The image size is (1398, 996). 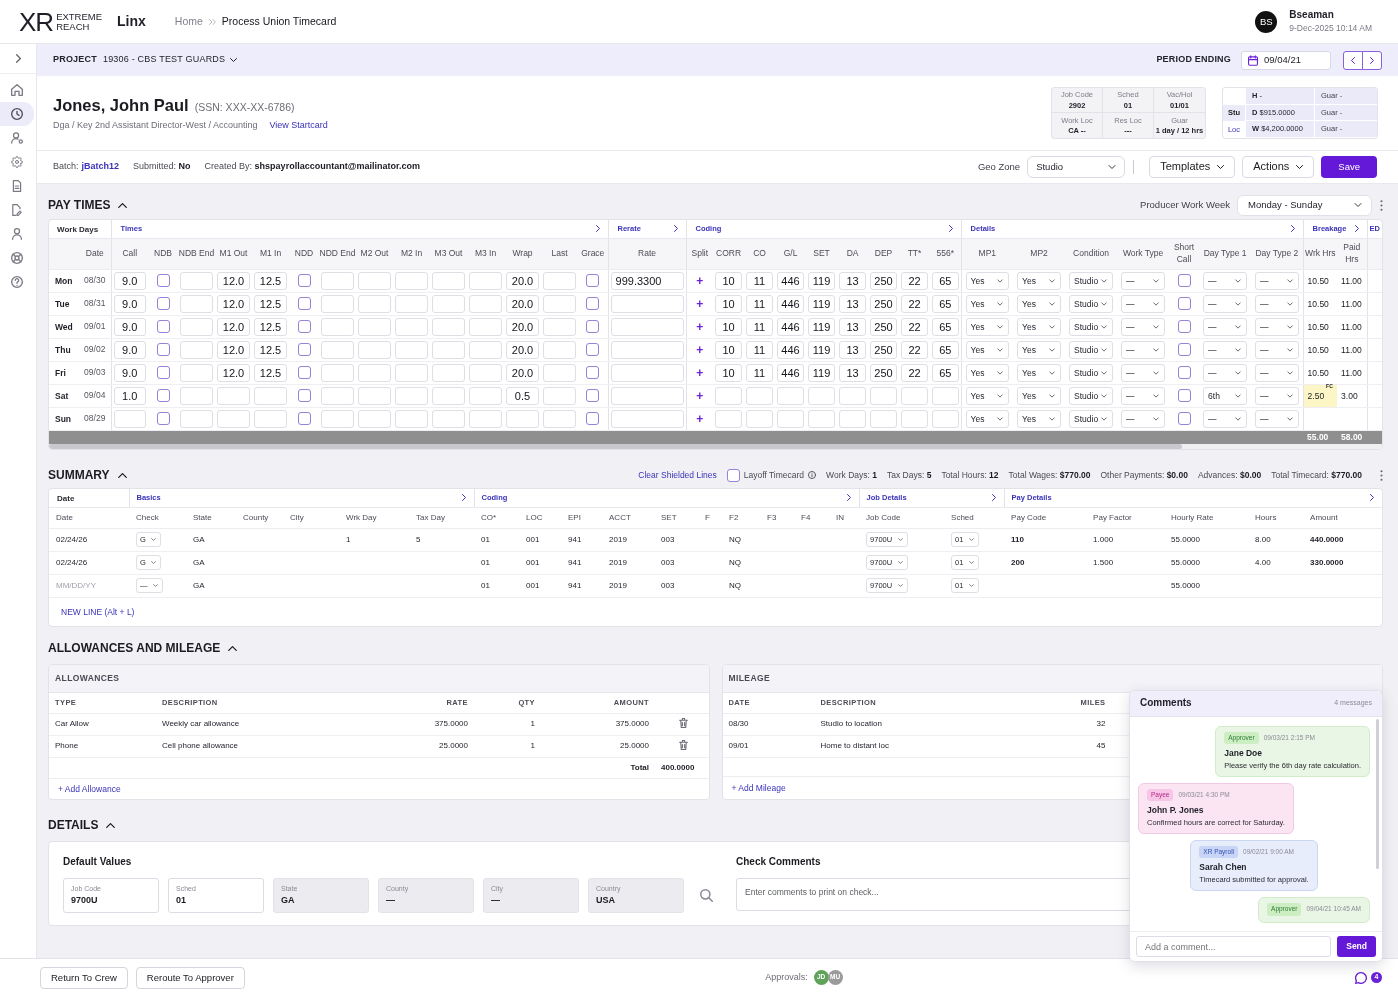 What do you see at coordinates (1304, 205) in the screenshot?
I see `work-week-select: Monday - Sunday` at bounding box center [1304, 205].